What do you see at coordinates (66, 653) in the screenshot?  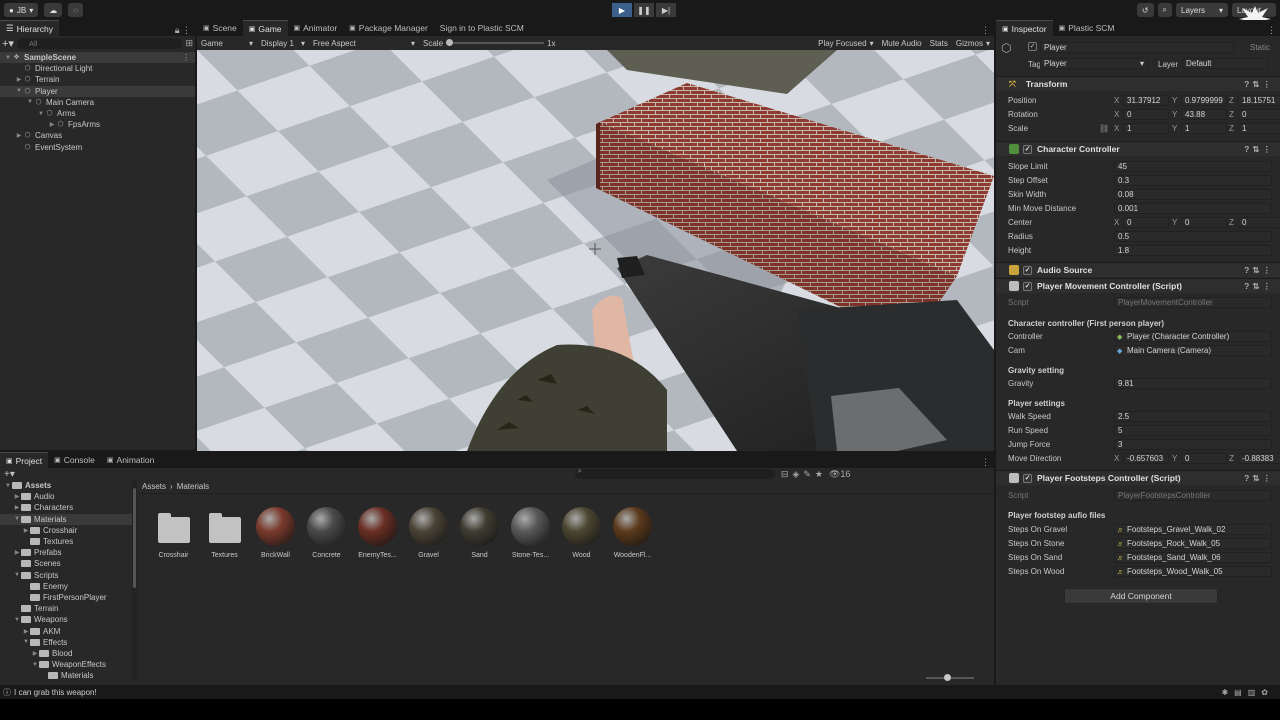 I see `project-folder-item: ▶ Blood` at bounding box center [66, 653].